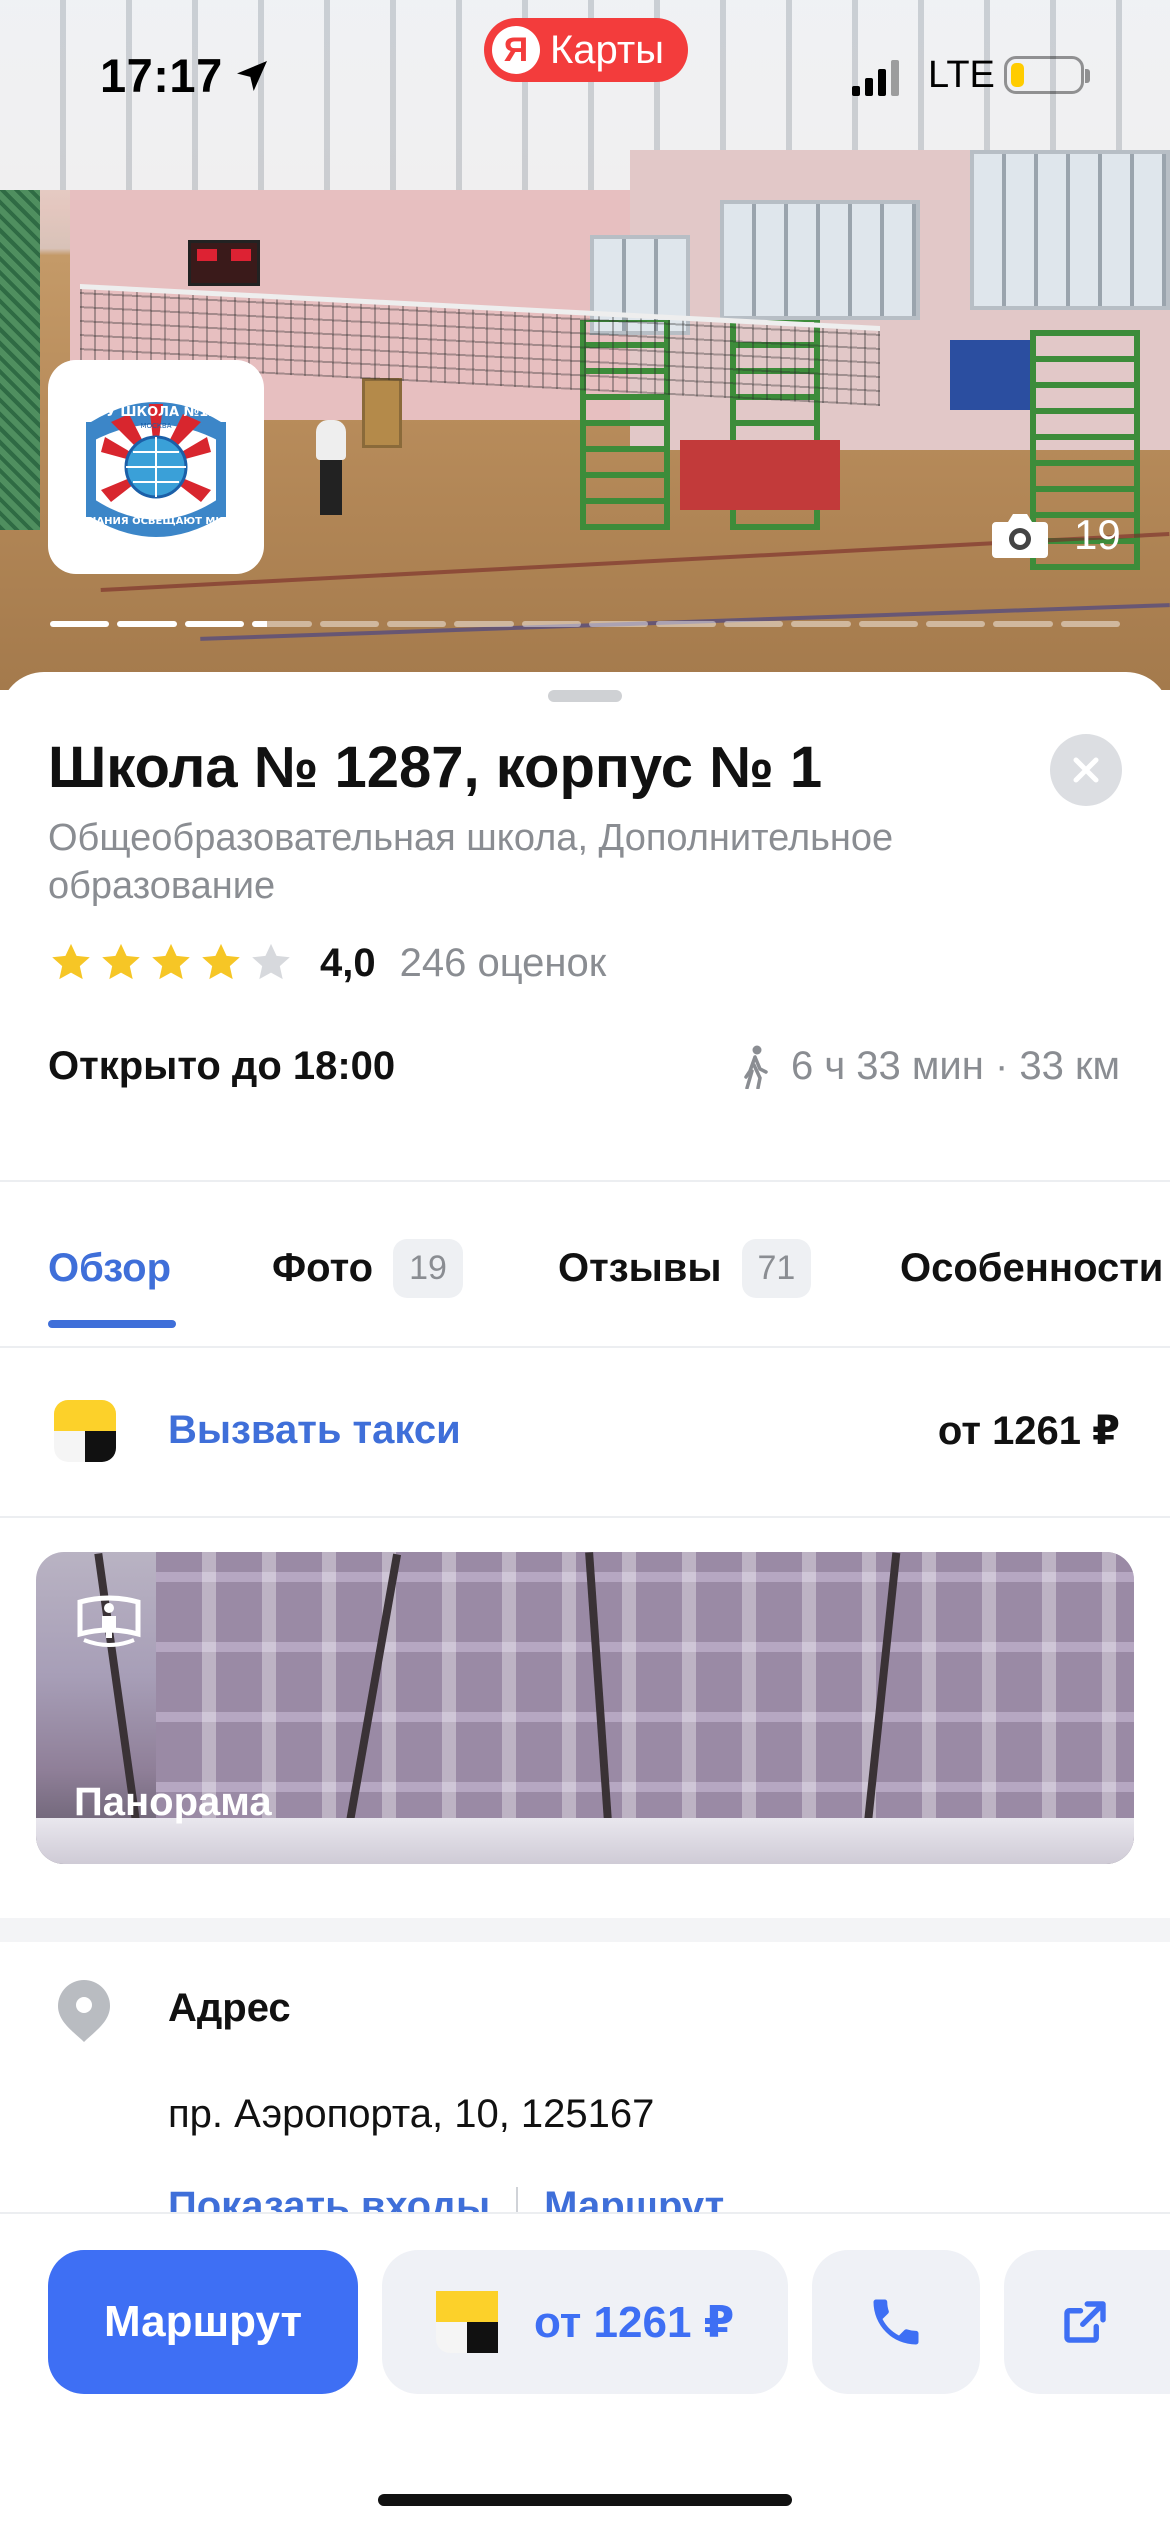  What do you see at coordinates (585, 624) in the screenshot?
I see `gallery-progress` at bounding box center [585, 624].